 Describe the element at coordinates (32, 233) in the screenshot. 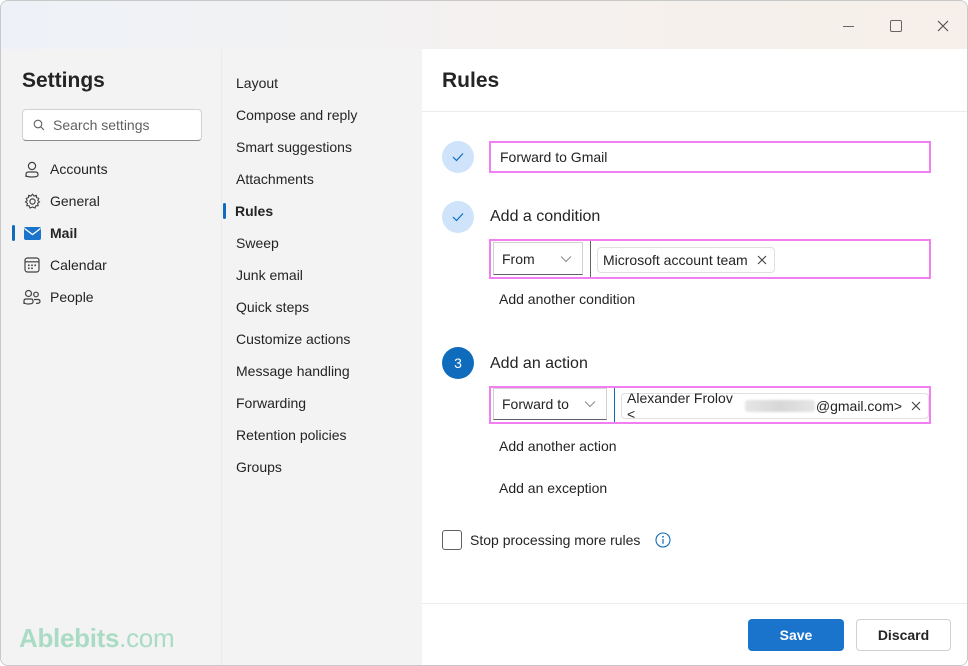

I see `mail-icon` at that location.